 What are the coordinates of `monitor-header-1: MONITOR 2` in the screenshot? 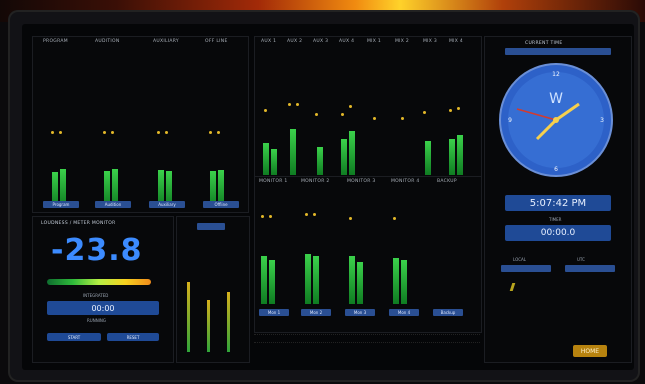 It's located at (315, 181).